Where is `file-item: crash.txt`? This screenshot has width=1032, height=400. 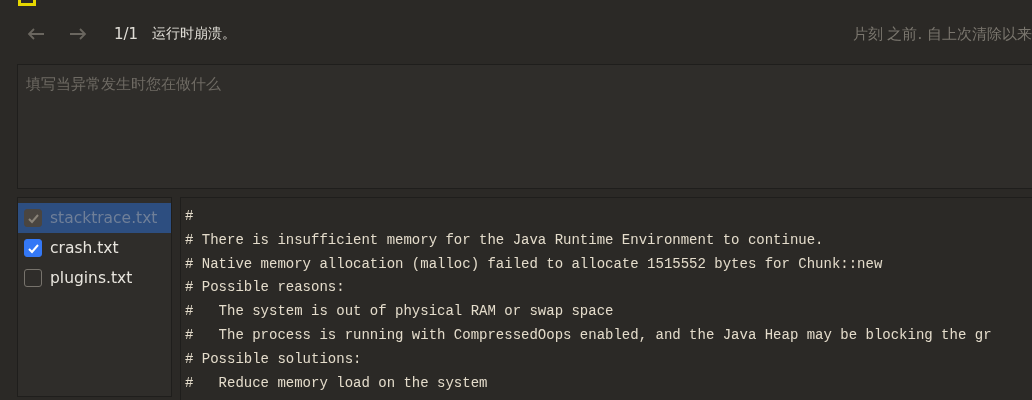
file-item: crash.txt is located at coordinates (94, 248).